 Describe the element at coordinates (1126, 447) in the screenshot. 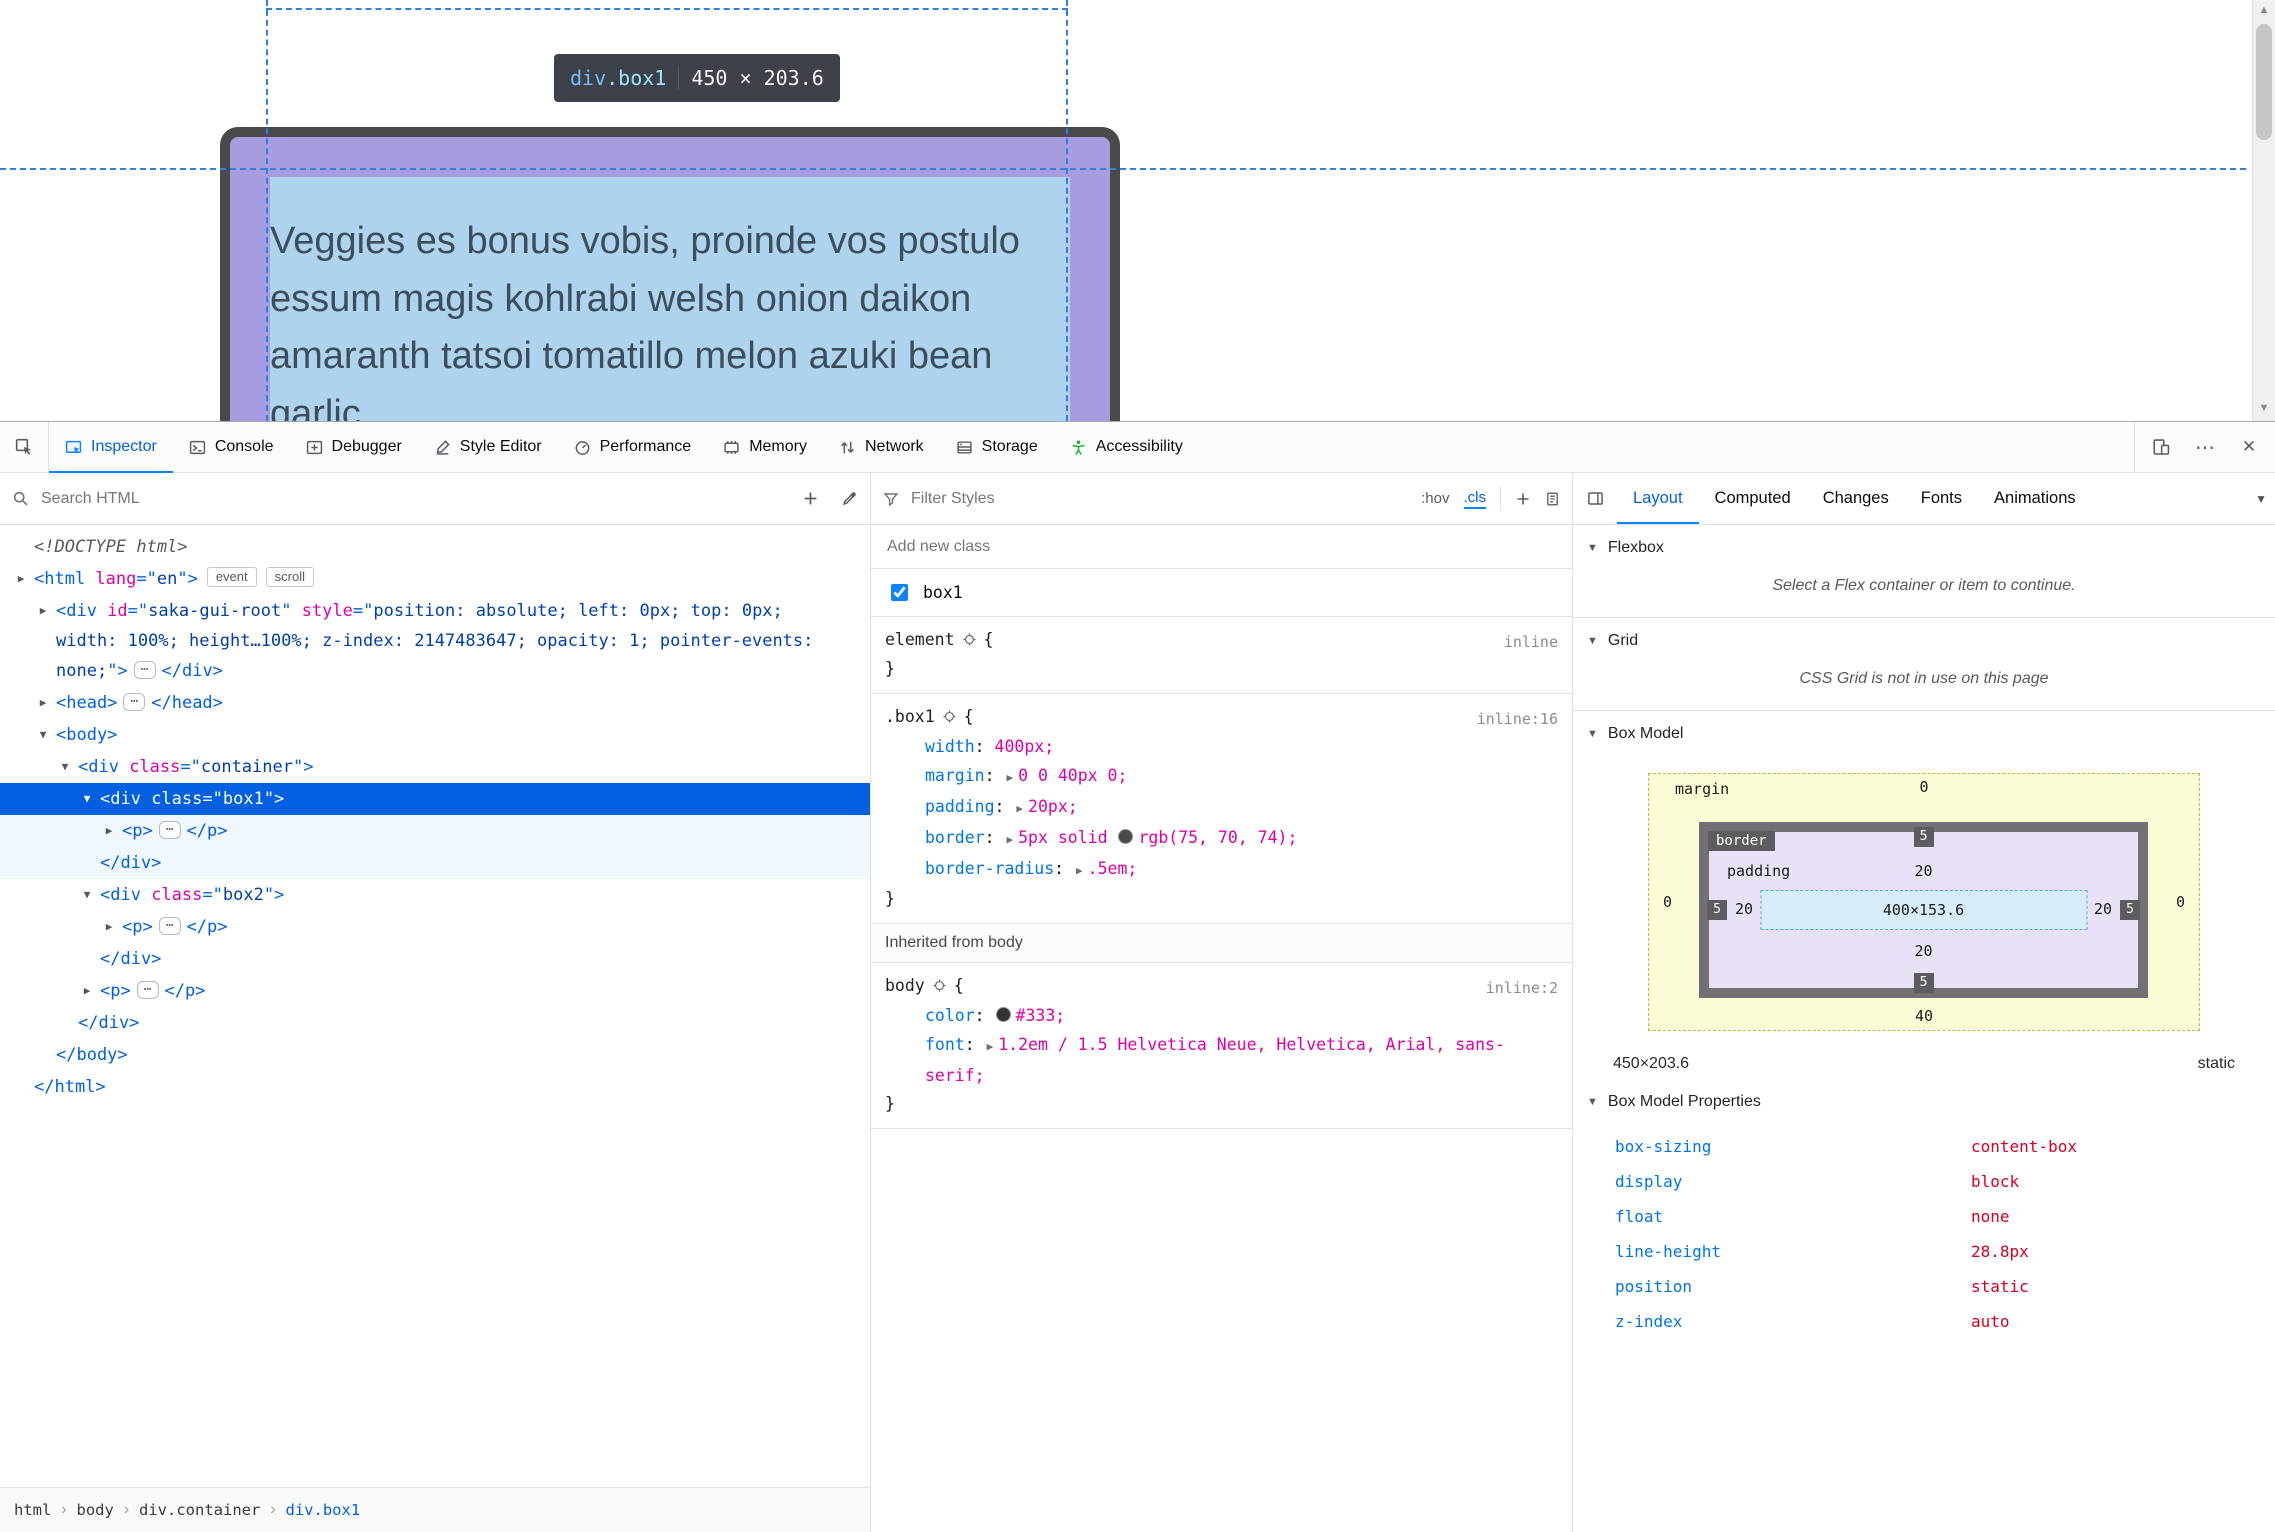

I see `devtools-tab-accessibility: Accessibility` at that location.